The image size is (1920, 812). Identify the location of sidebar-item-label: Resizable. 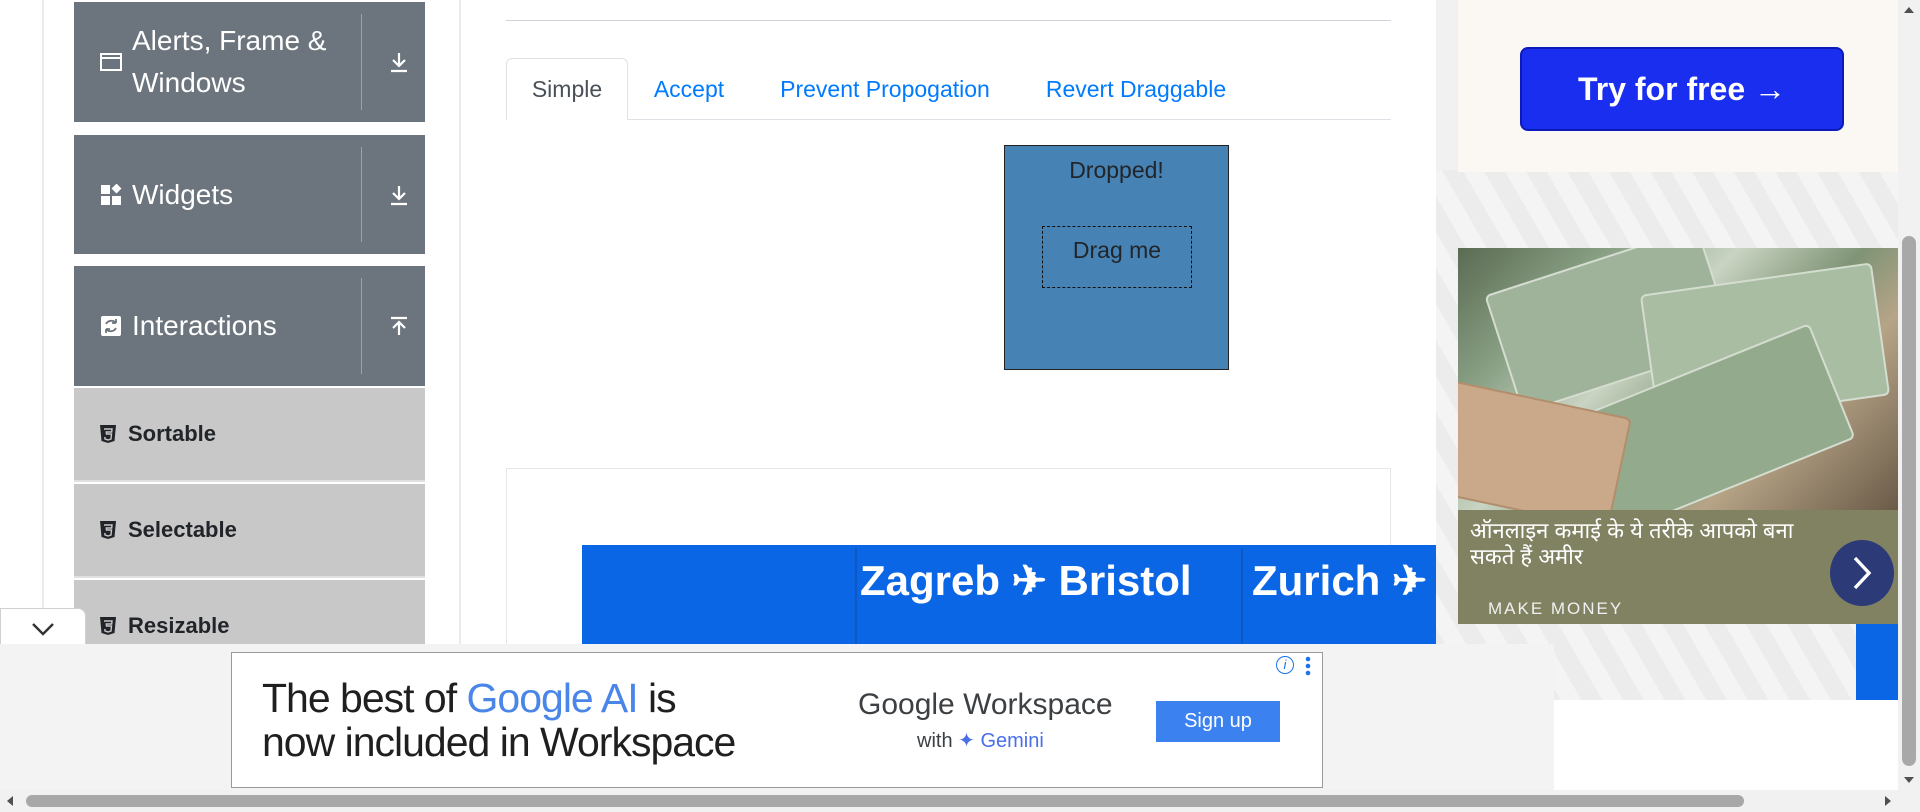
(179, 625).